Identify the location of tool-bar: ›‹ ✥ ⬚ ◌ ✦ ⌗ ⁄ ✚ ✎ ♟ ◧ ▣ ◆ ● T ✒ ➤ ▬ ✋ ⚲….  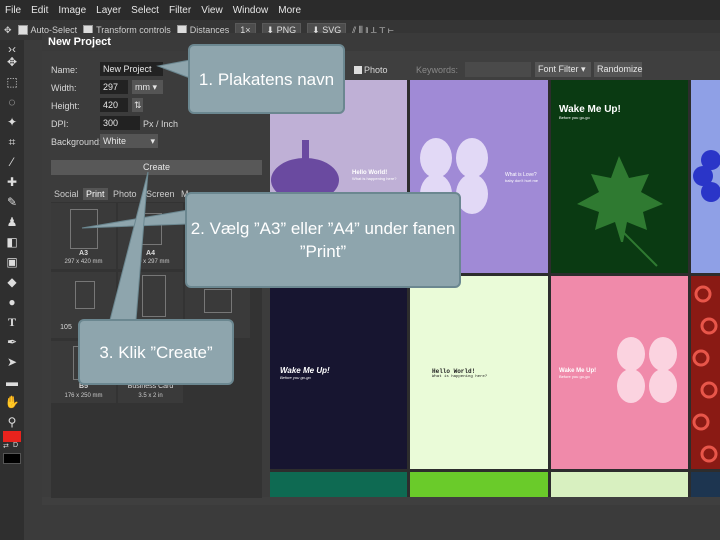
(12, 290).